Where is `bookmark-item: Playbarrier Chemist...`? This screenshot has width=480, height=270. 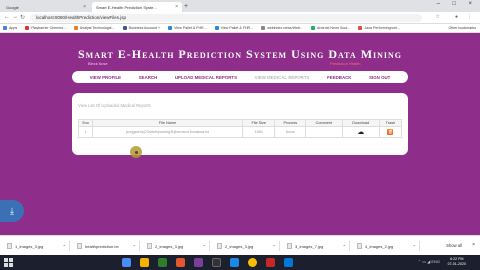 bookmark-item: Playbarrier Chemist... is located at coordinates (45, 28).